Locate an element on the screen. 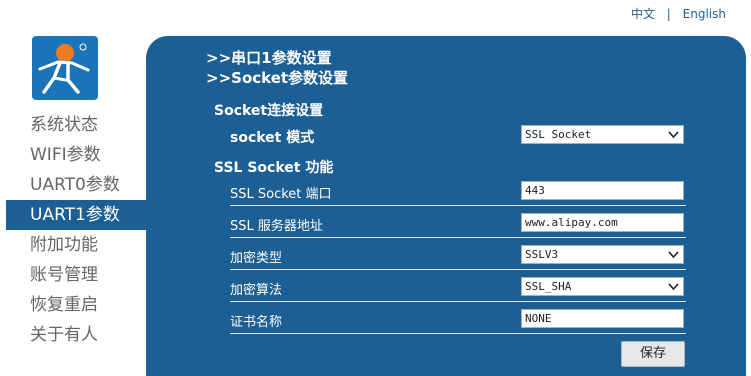 This screenshot has width=751, height=376. ssl-port-input: 443 is located at coordinates (602, 190).